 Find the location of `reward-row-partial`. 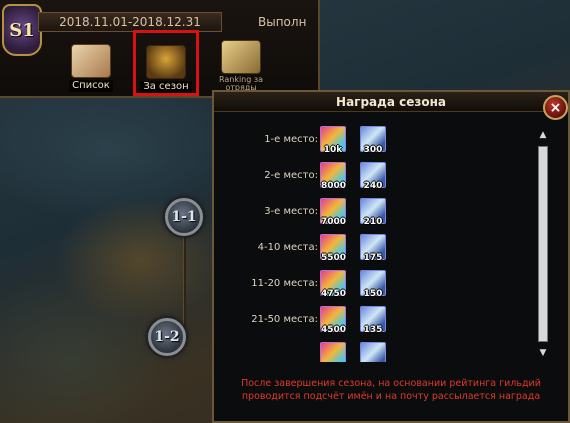

reward-row-partial is located at coordinates (374, 352).